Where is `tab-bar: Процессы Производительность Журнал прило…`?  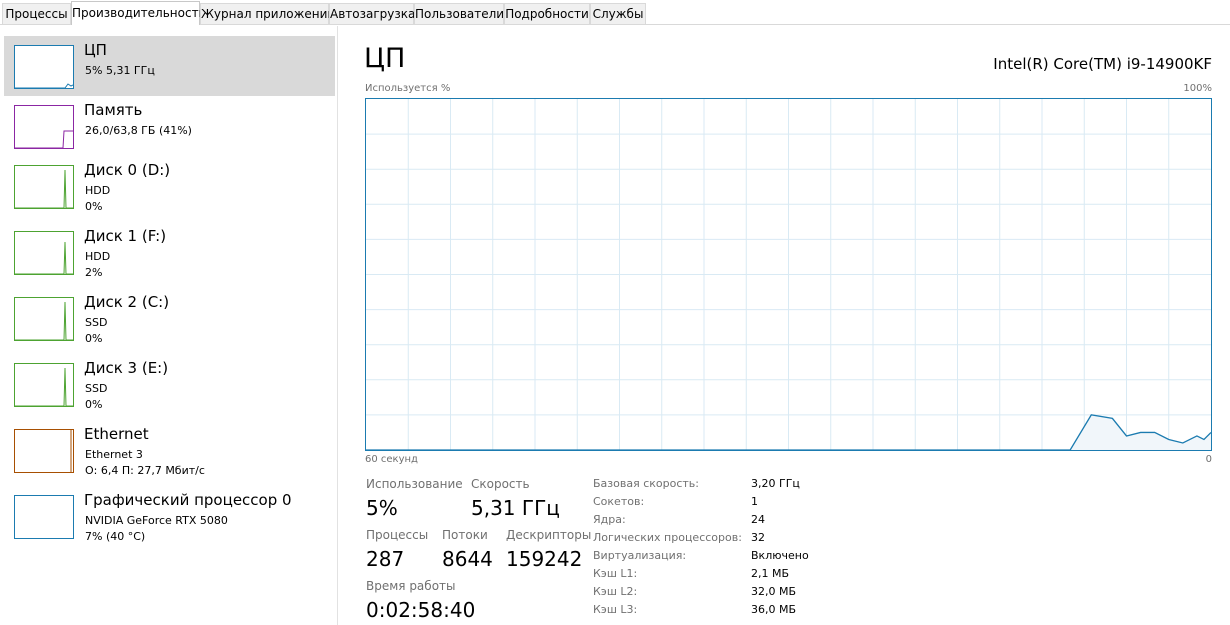 tab-bar: Процессы Производительность Журнал прило… is located at coordinates (615, 12).